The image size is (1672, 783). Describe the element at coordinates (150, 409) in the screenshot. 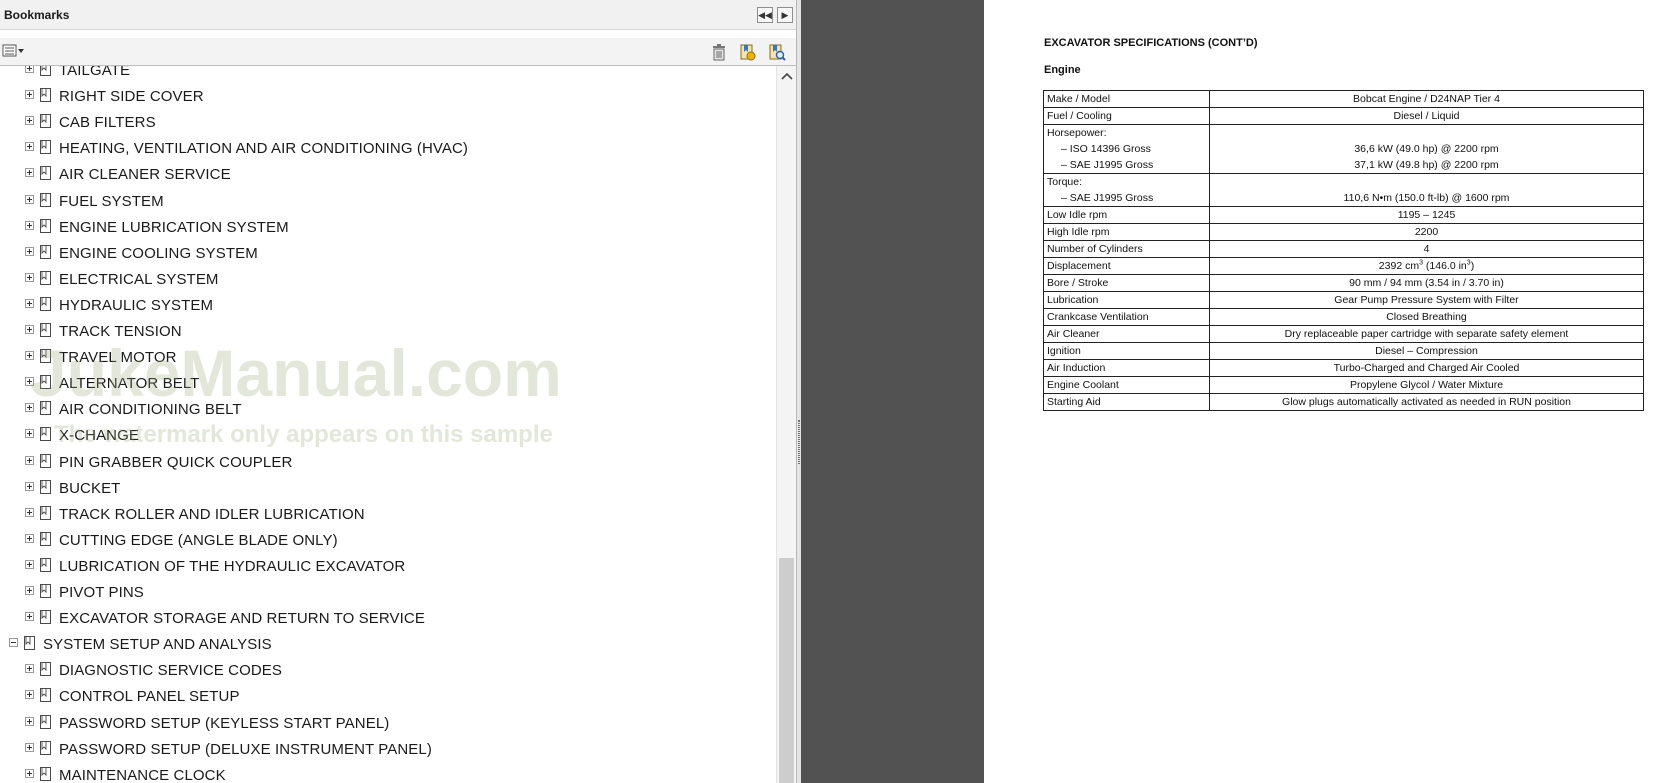

I see `bookmark-label: AIR CONDITIONING BELT` at that location.